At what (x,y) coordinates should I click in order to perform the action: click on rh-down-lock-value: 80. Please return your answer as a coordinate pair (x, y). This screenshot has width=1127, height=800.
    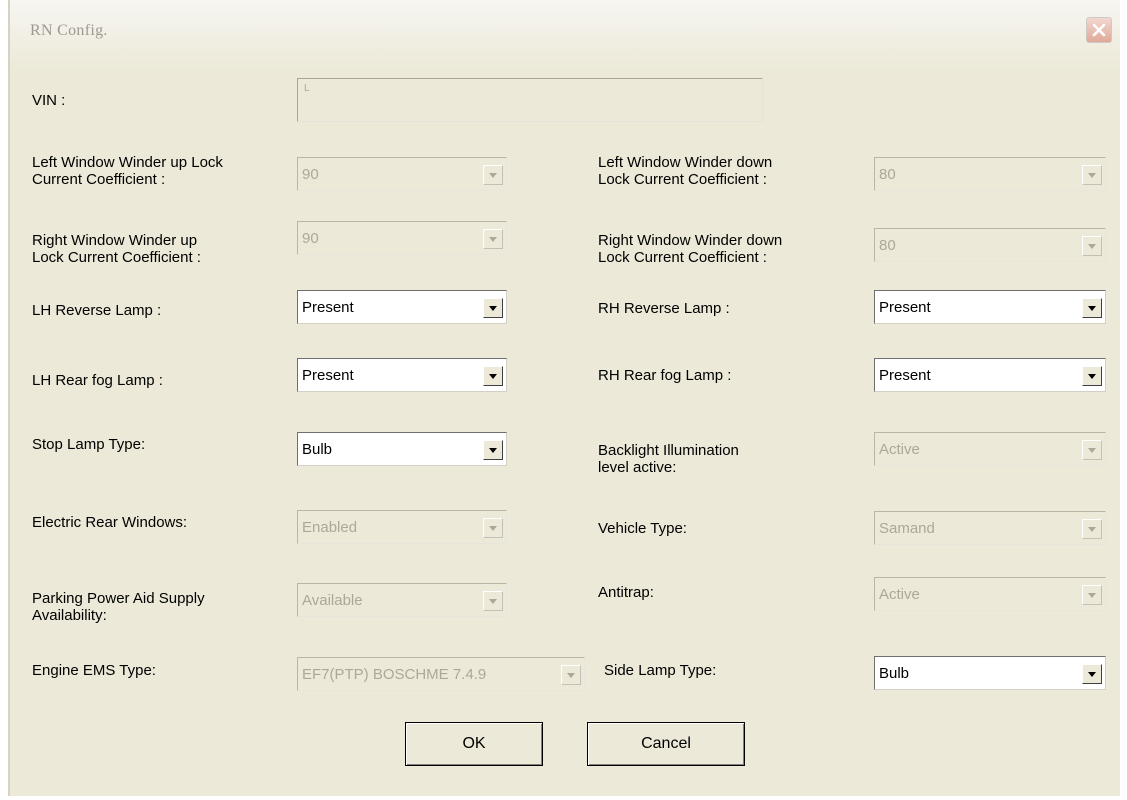
    Looking at the image, I should click on (887, 245).